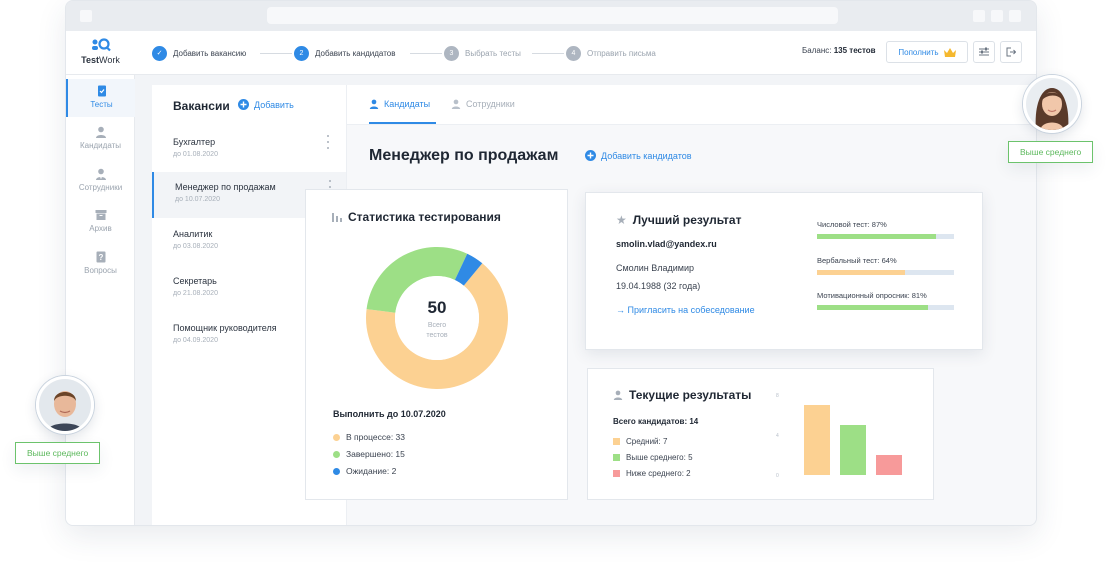 This screenshot has height=572, width=1120. Describe the element at coordinates (375, 437) in the screenshot. I see `legend-label: В процессе: 33` at that location.